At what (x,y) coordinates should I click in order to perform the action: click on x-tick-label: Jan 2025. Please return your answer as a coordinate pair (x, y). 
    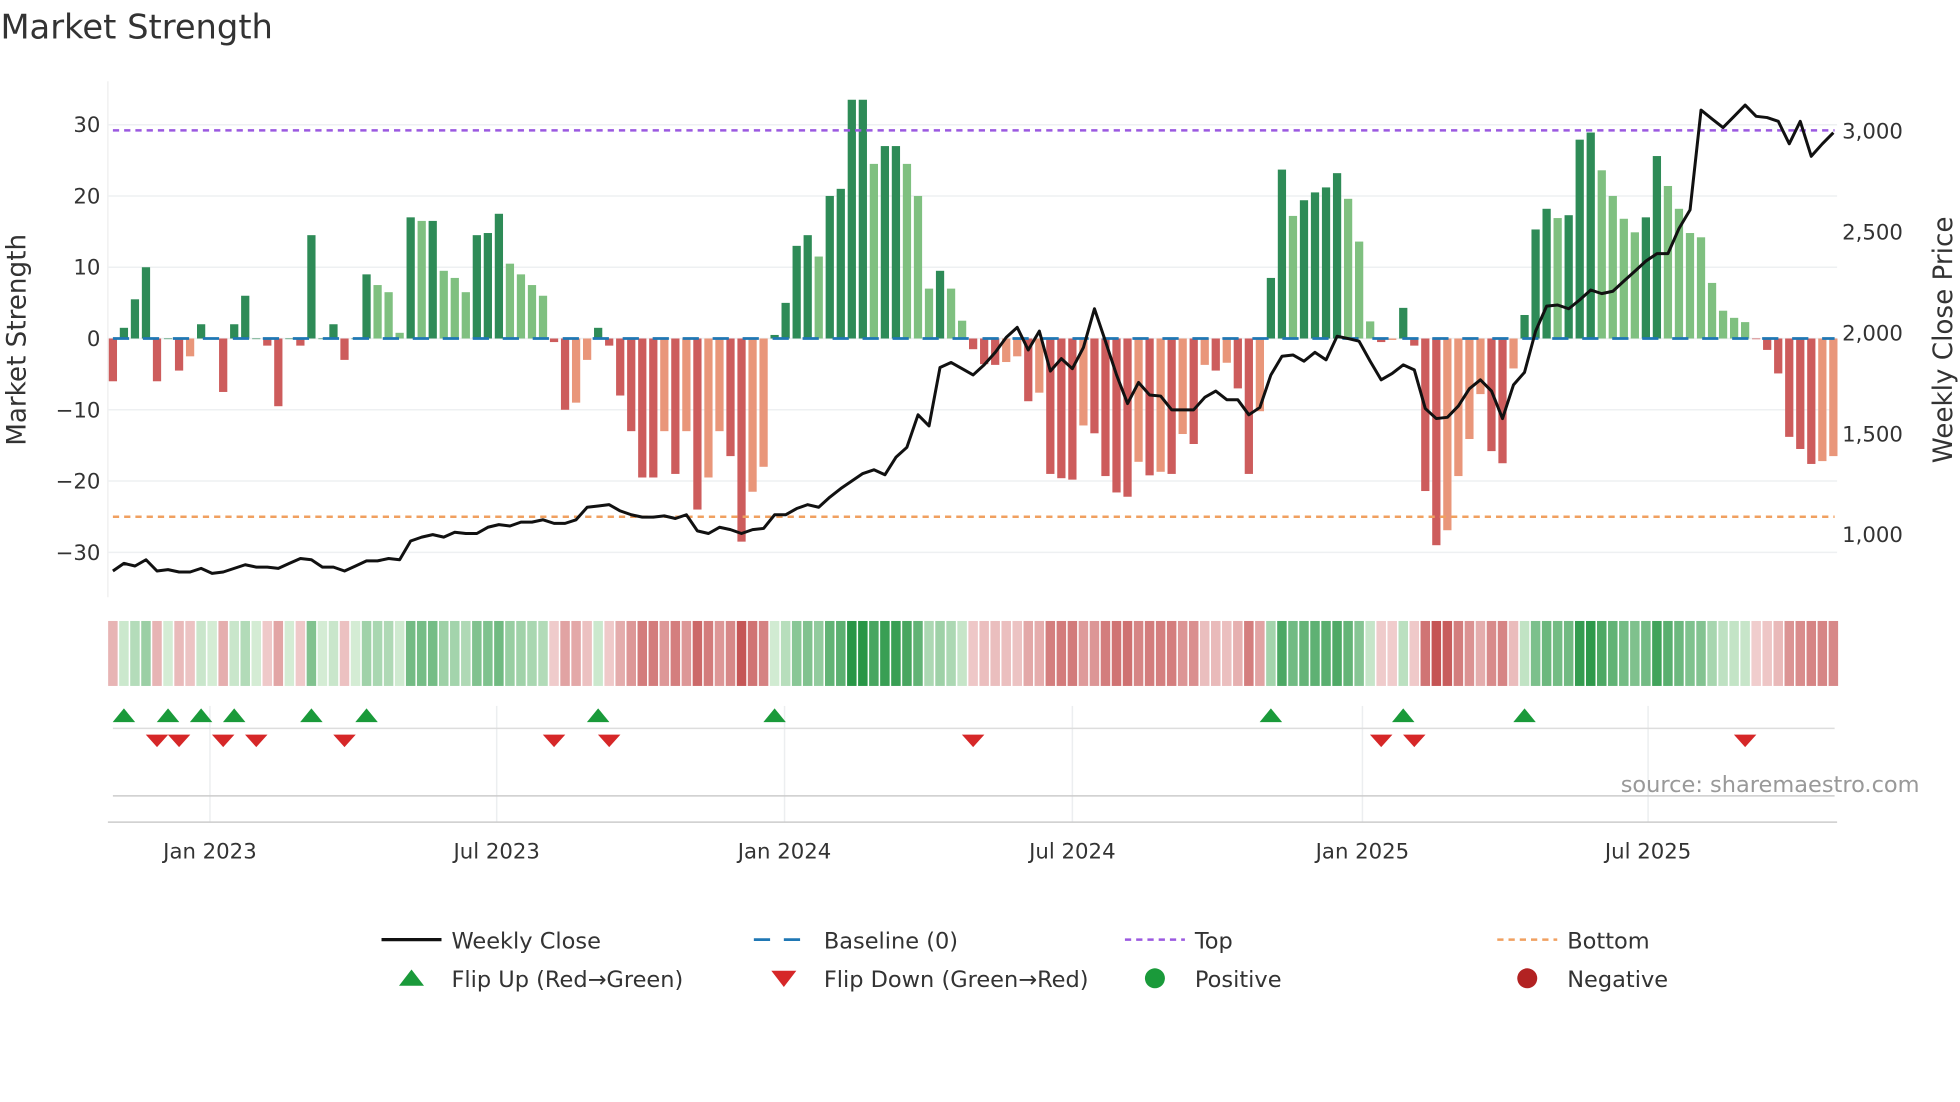
    Looking at the image, I should click on (1362, 851).